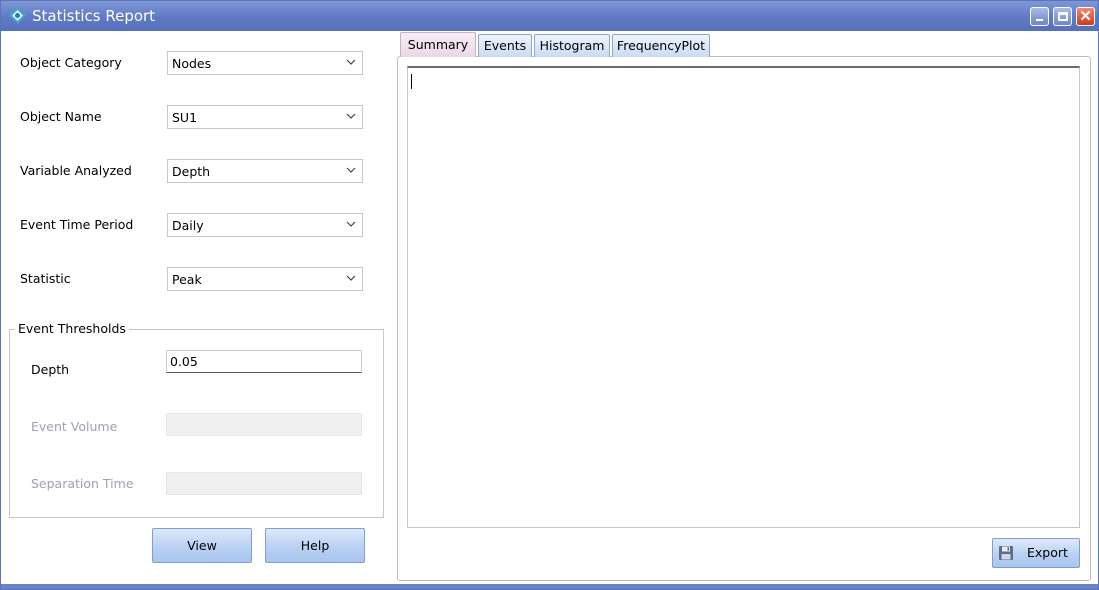  Describe the element at coordinates (50, 369) in the screenshot. I see `depth-threshold-label: Depth` at that location.